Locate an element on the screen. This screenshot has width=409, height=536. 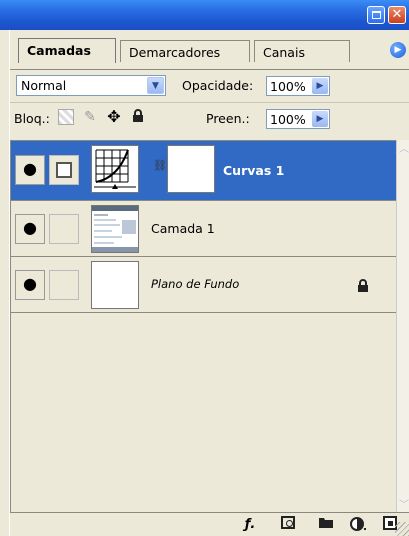
fill-label: Preen.: is located at coordinates (228, 118).